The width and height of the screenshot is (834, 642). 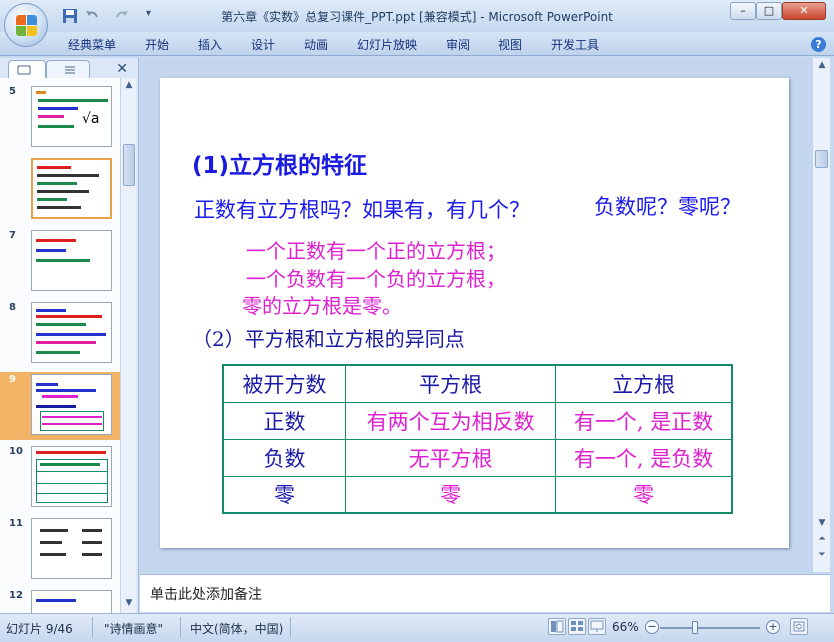 I want to click on language-indicator: 中文(简体，中国), so click(x=236, y=628).